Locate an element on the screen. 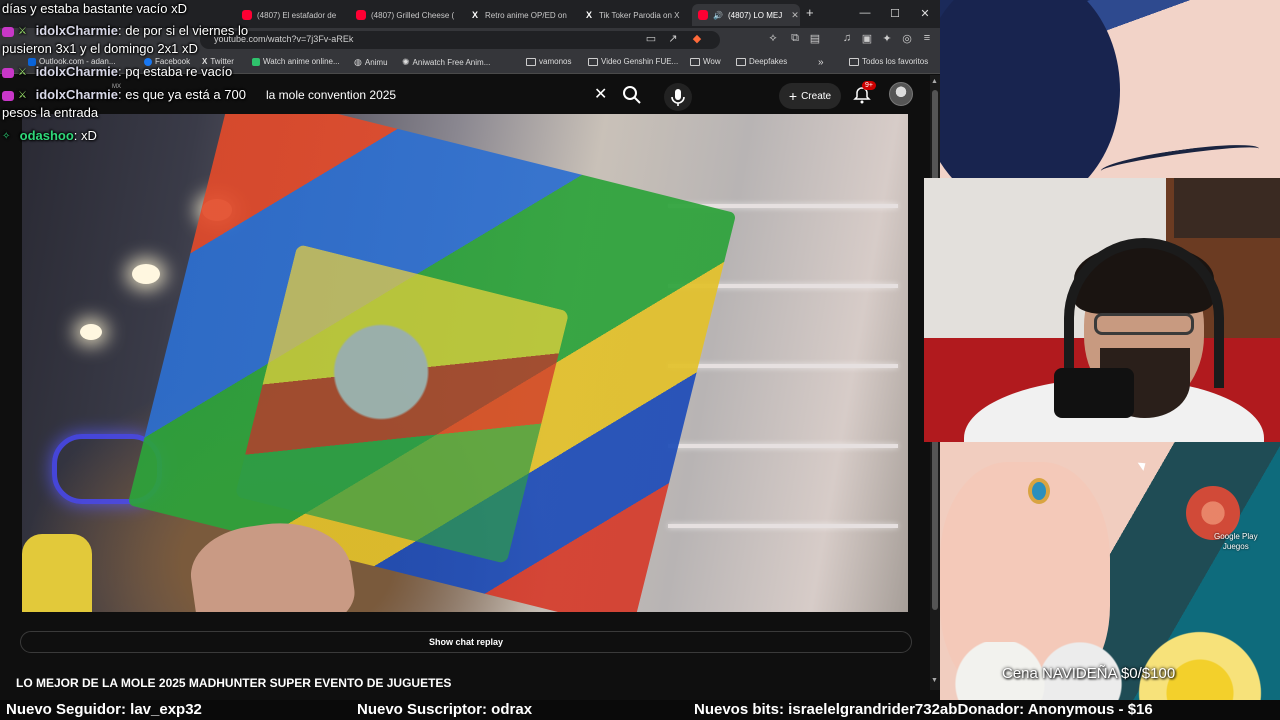  close-window-icon: ✕ is located at coordinates (925, 13).